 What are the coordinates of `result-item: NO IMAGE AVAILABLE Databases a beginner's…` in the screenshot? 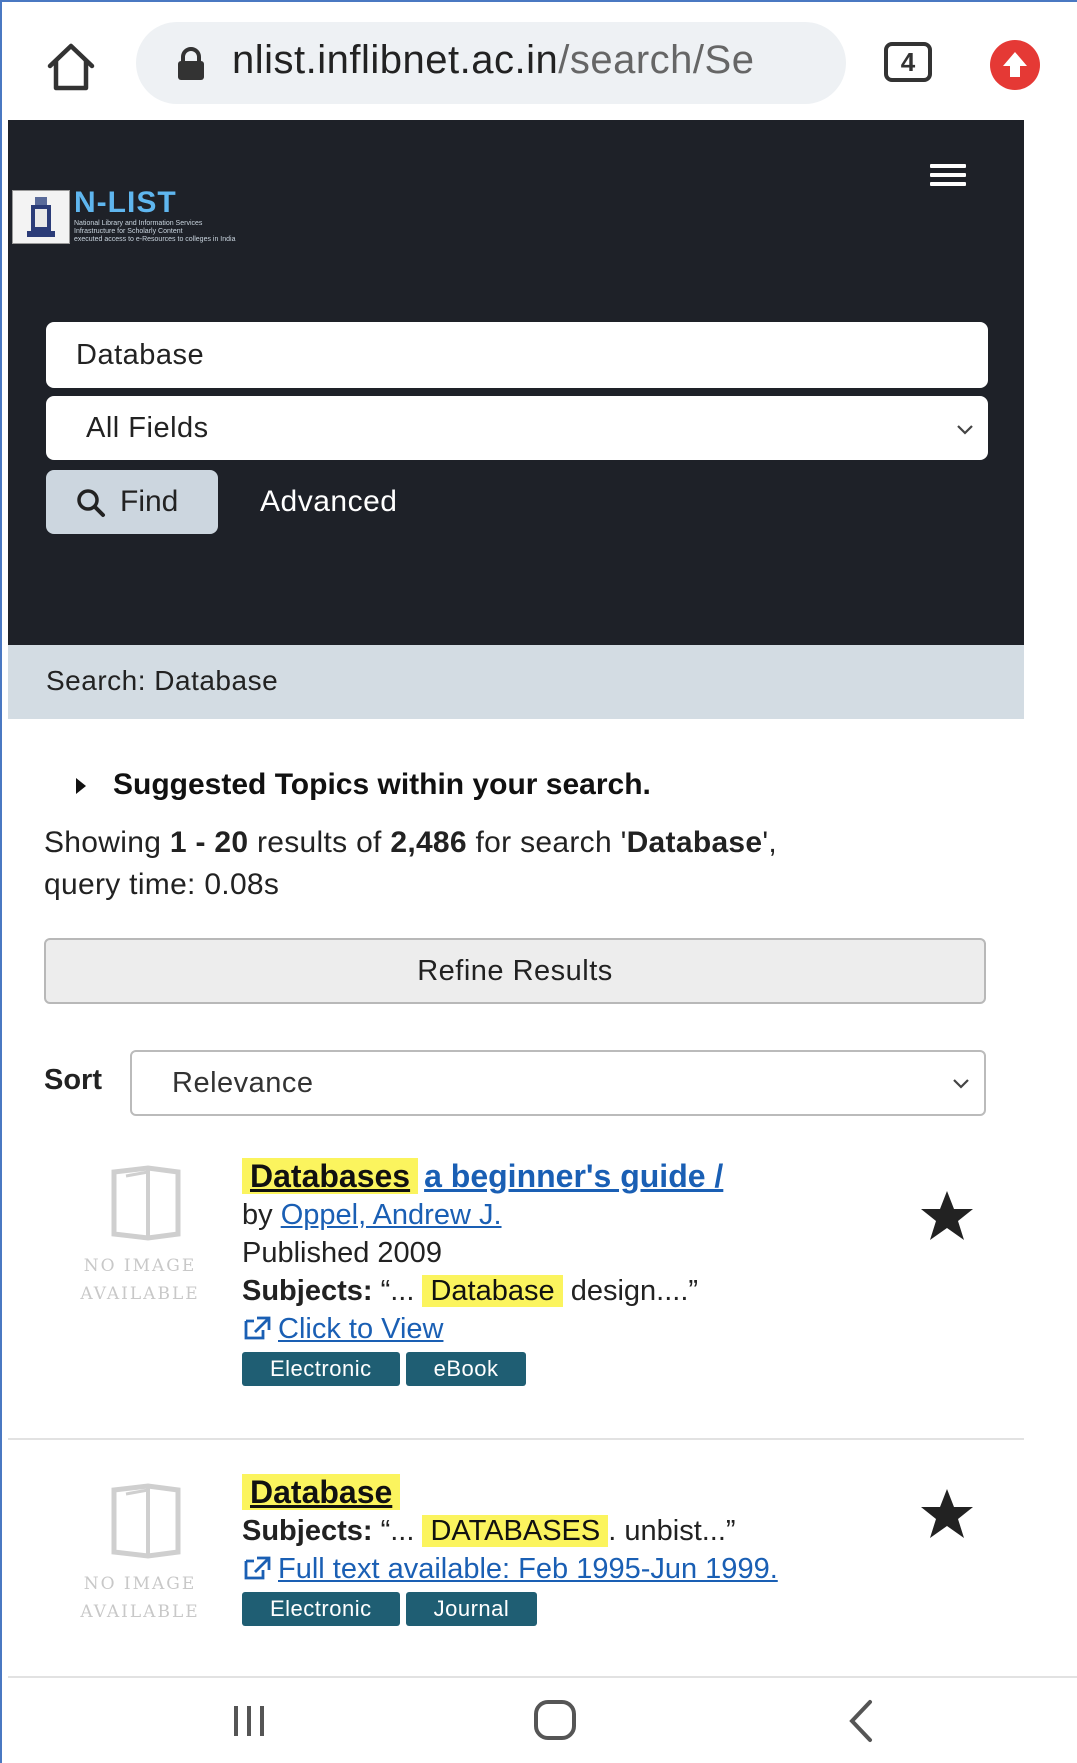 It's located at (516, 1290).